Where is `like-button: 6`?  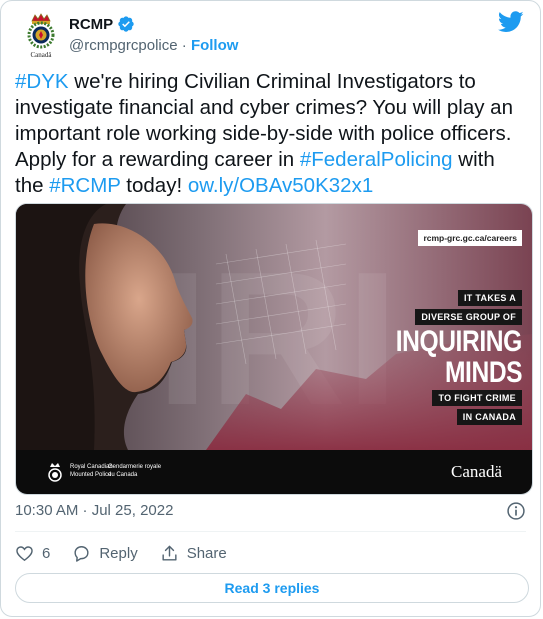 like-button: 6 is located at coordinates (32, 553).